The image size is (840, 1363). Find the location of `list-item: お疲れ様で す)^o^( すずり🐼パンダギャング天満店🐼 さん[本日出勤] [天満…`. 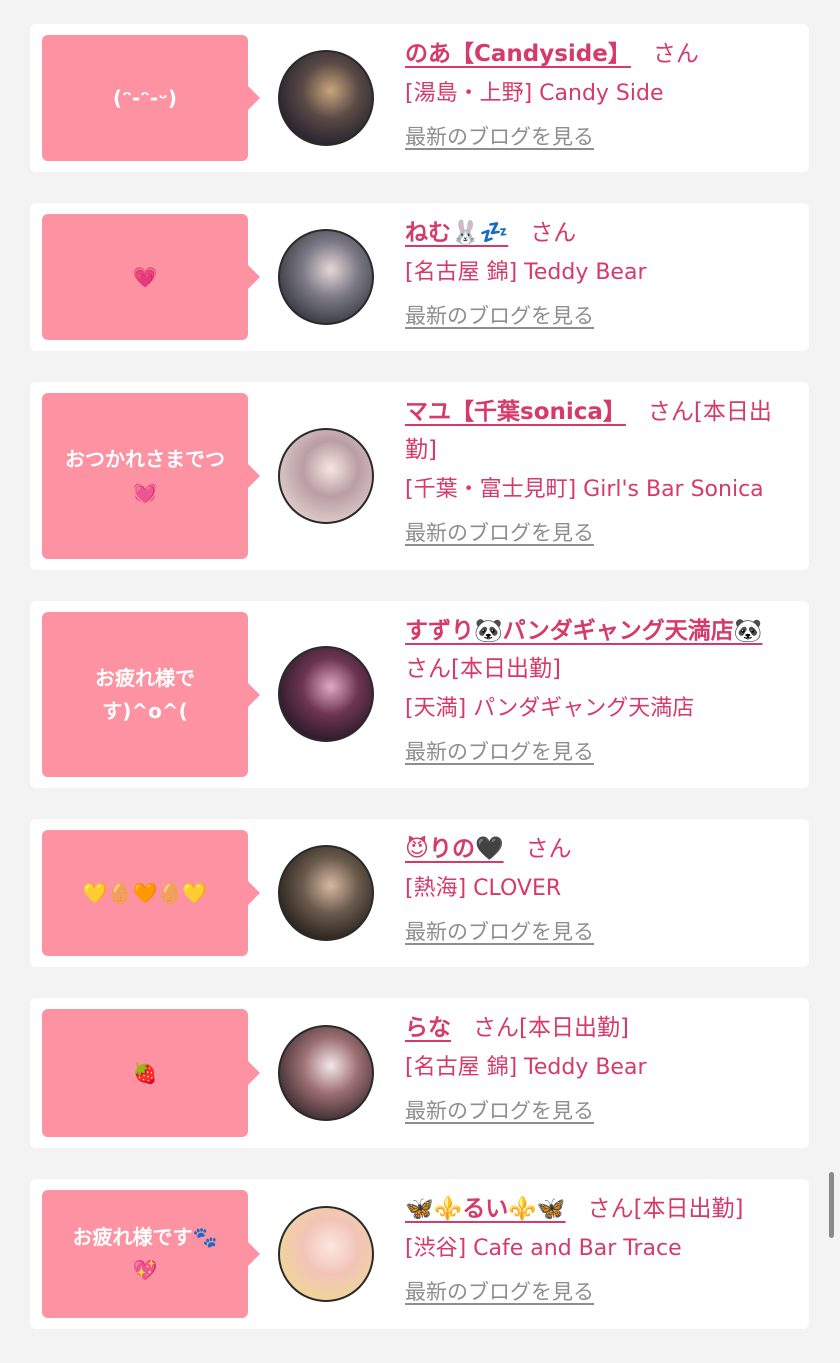

list-item: お疲れ様で す)^o^( すずり🐼パンダギャング天満店🐼 さん[本日出勤] [天満… is located at coordinates (419, 694).